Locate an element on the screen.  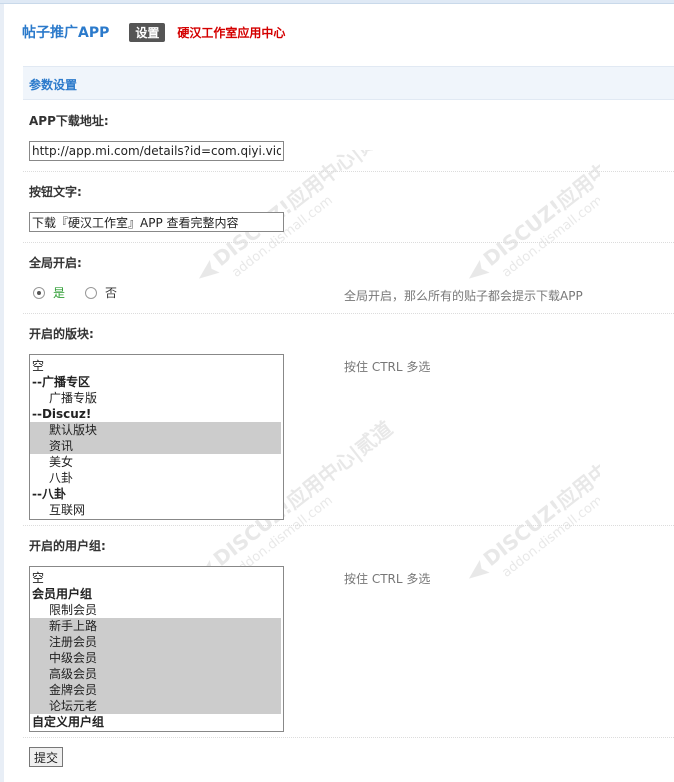
radio-yes is located at coordinates (39, 292).